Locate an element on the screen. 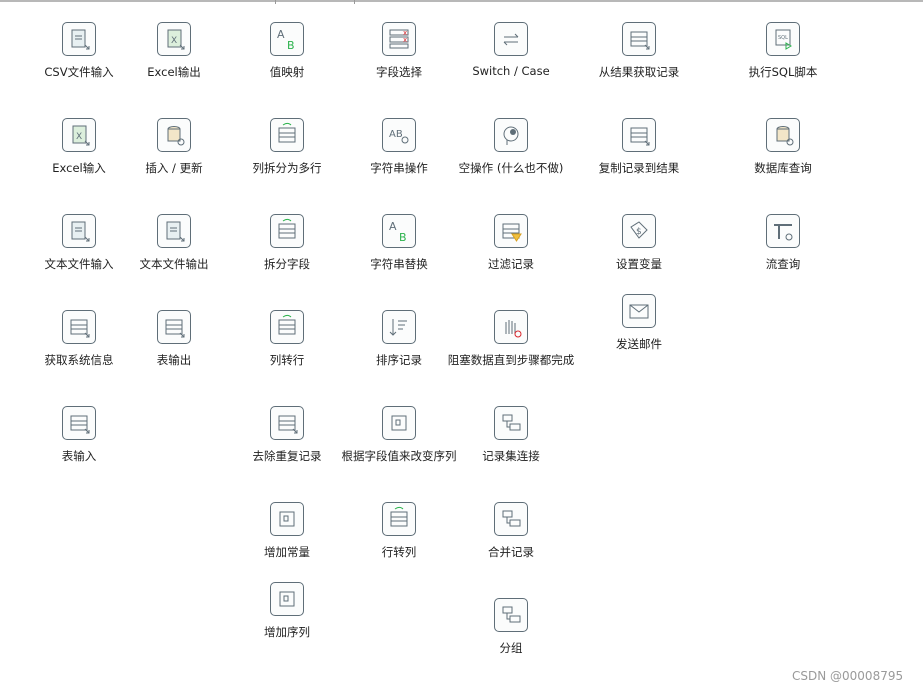 The image size is (923, 691). step-label: 行转列 is located at coordinates (399, 552).